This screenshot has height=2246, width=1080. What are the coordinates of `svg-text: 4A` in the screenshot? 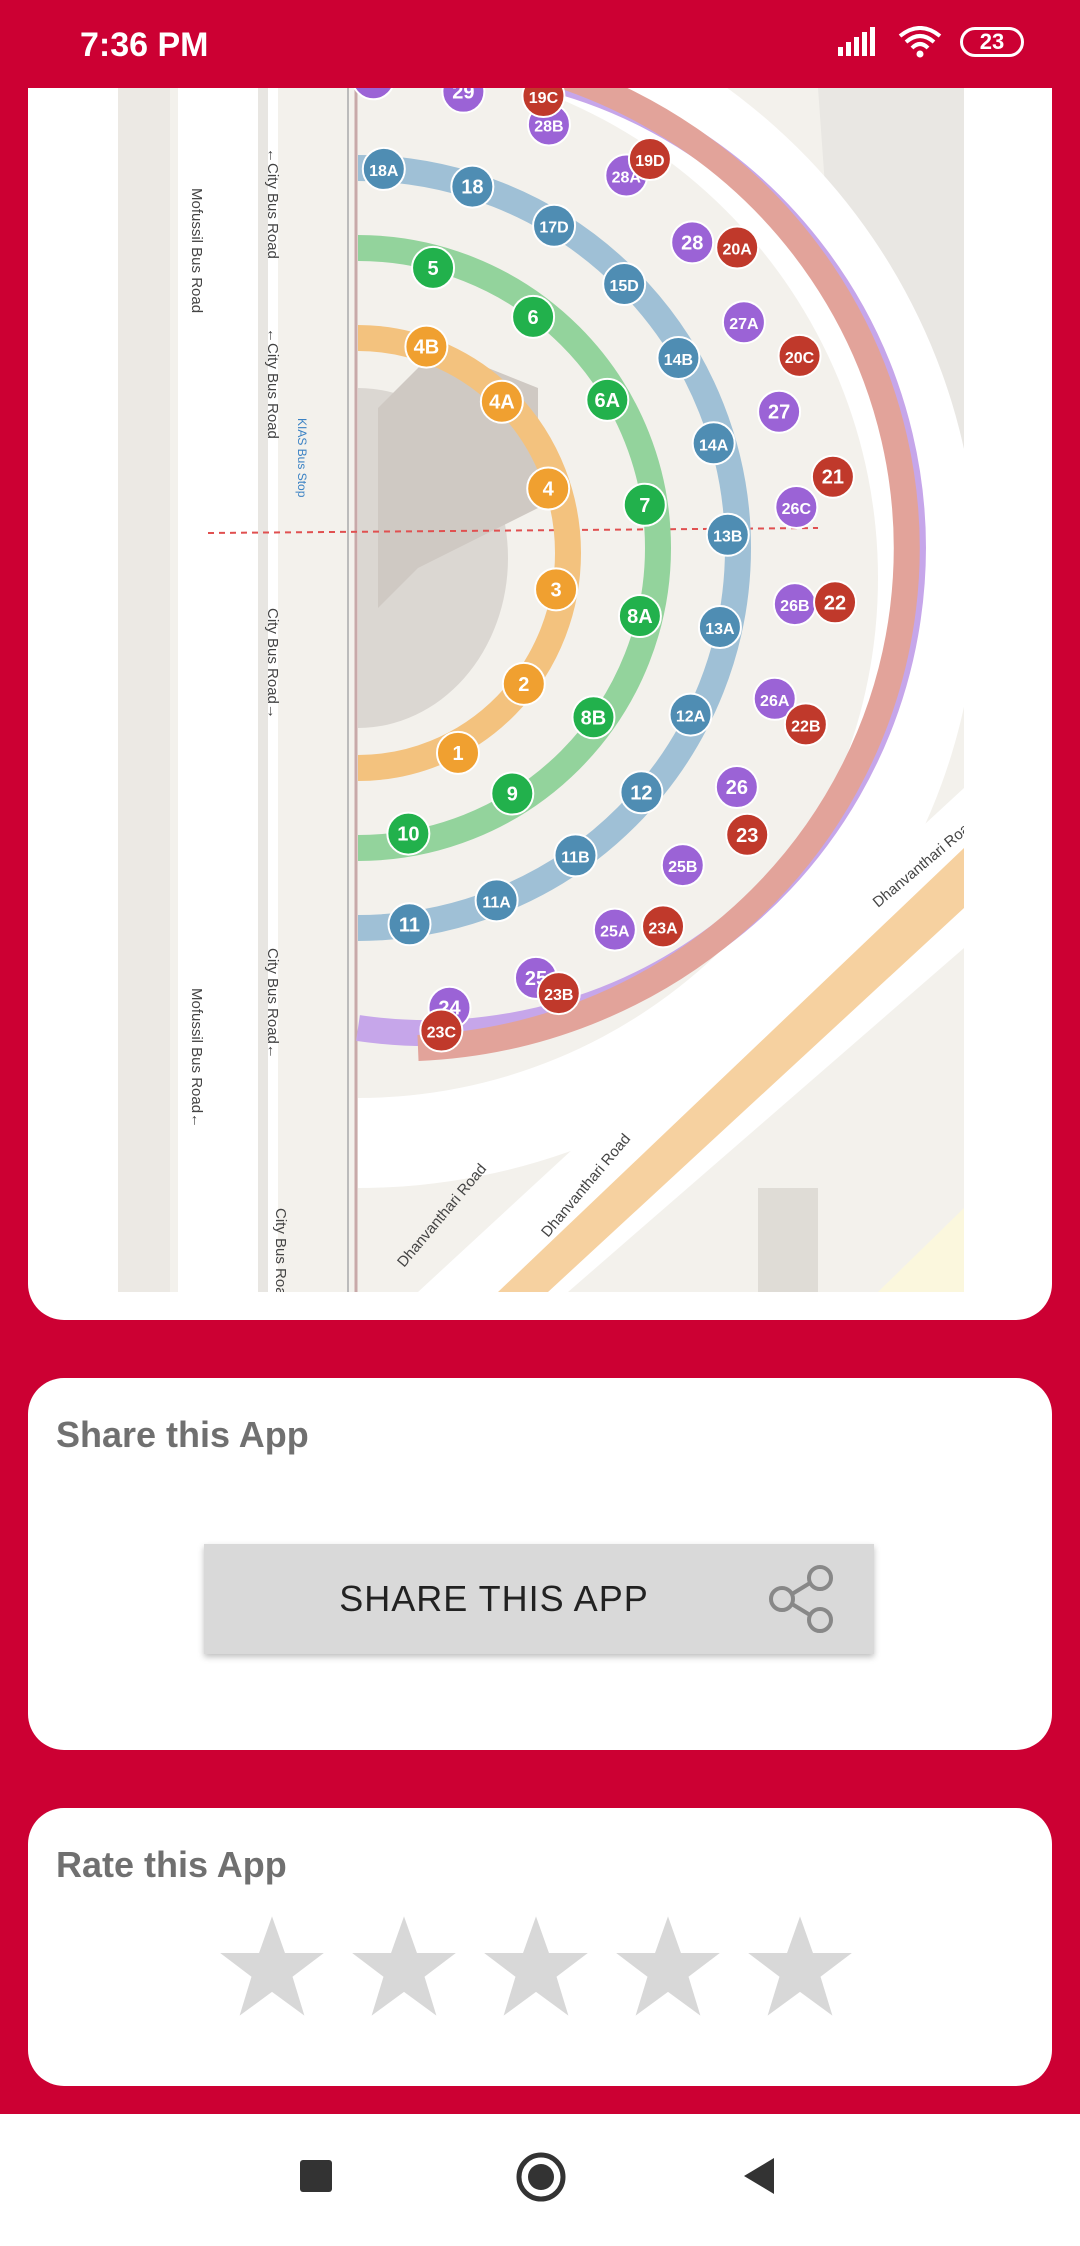 It's located at (502, 403).